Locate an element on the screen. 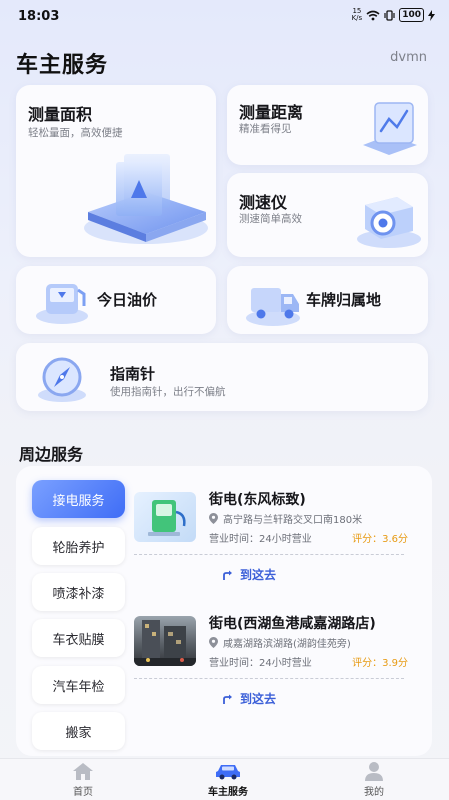 The height and width of the screenshot is (800, 449). station-rating-value: 3.6分 is located at coordinates (395, 539).